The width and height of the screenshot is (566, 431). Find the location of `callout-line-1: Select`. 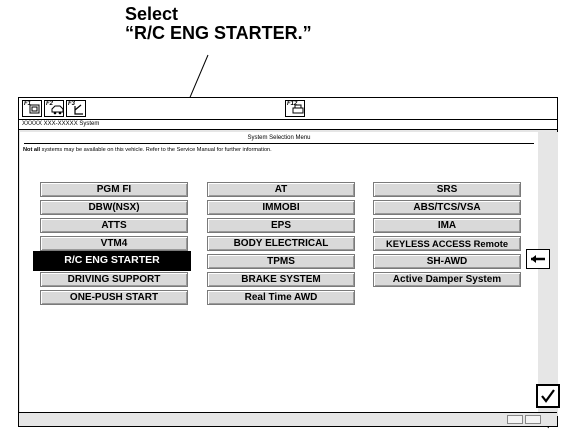

callout-line-1: Select is located at coordinates (152, 14).